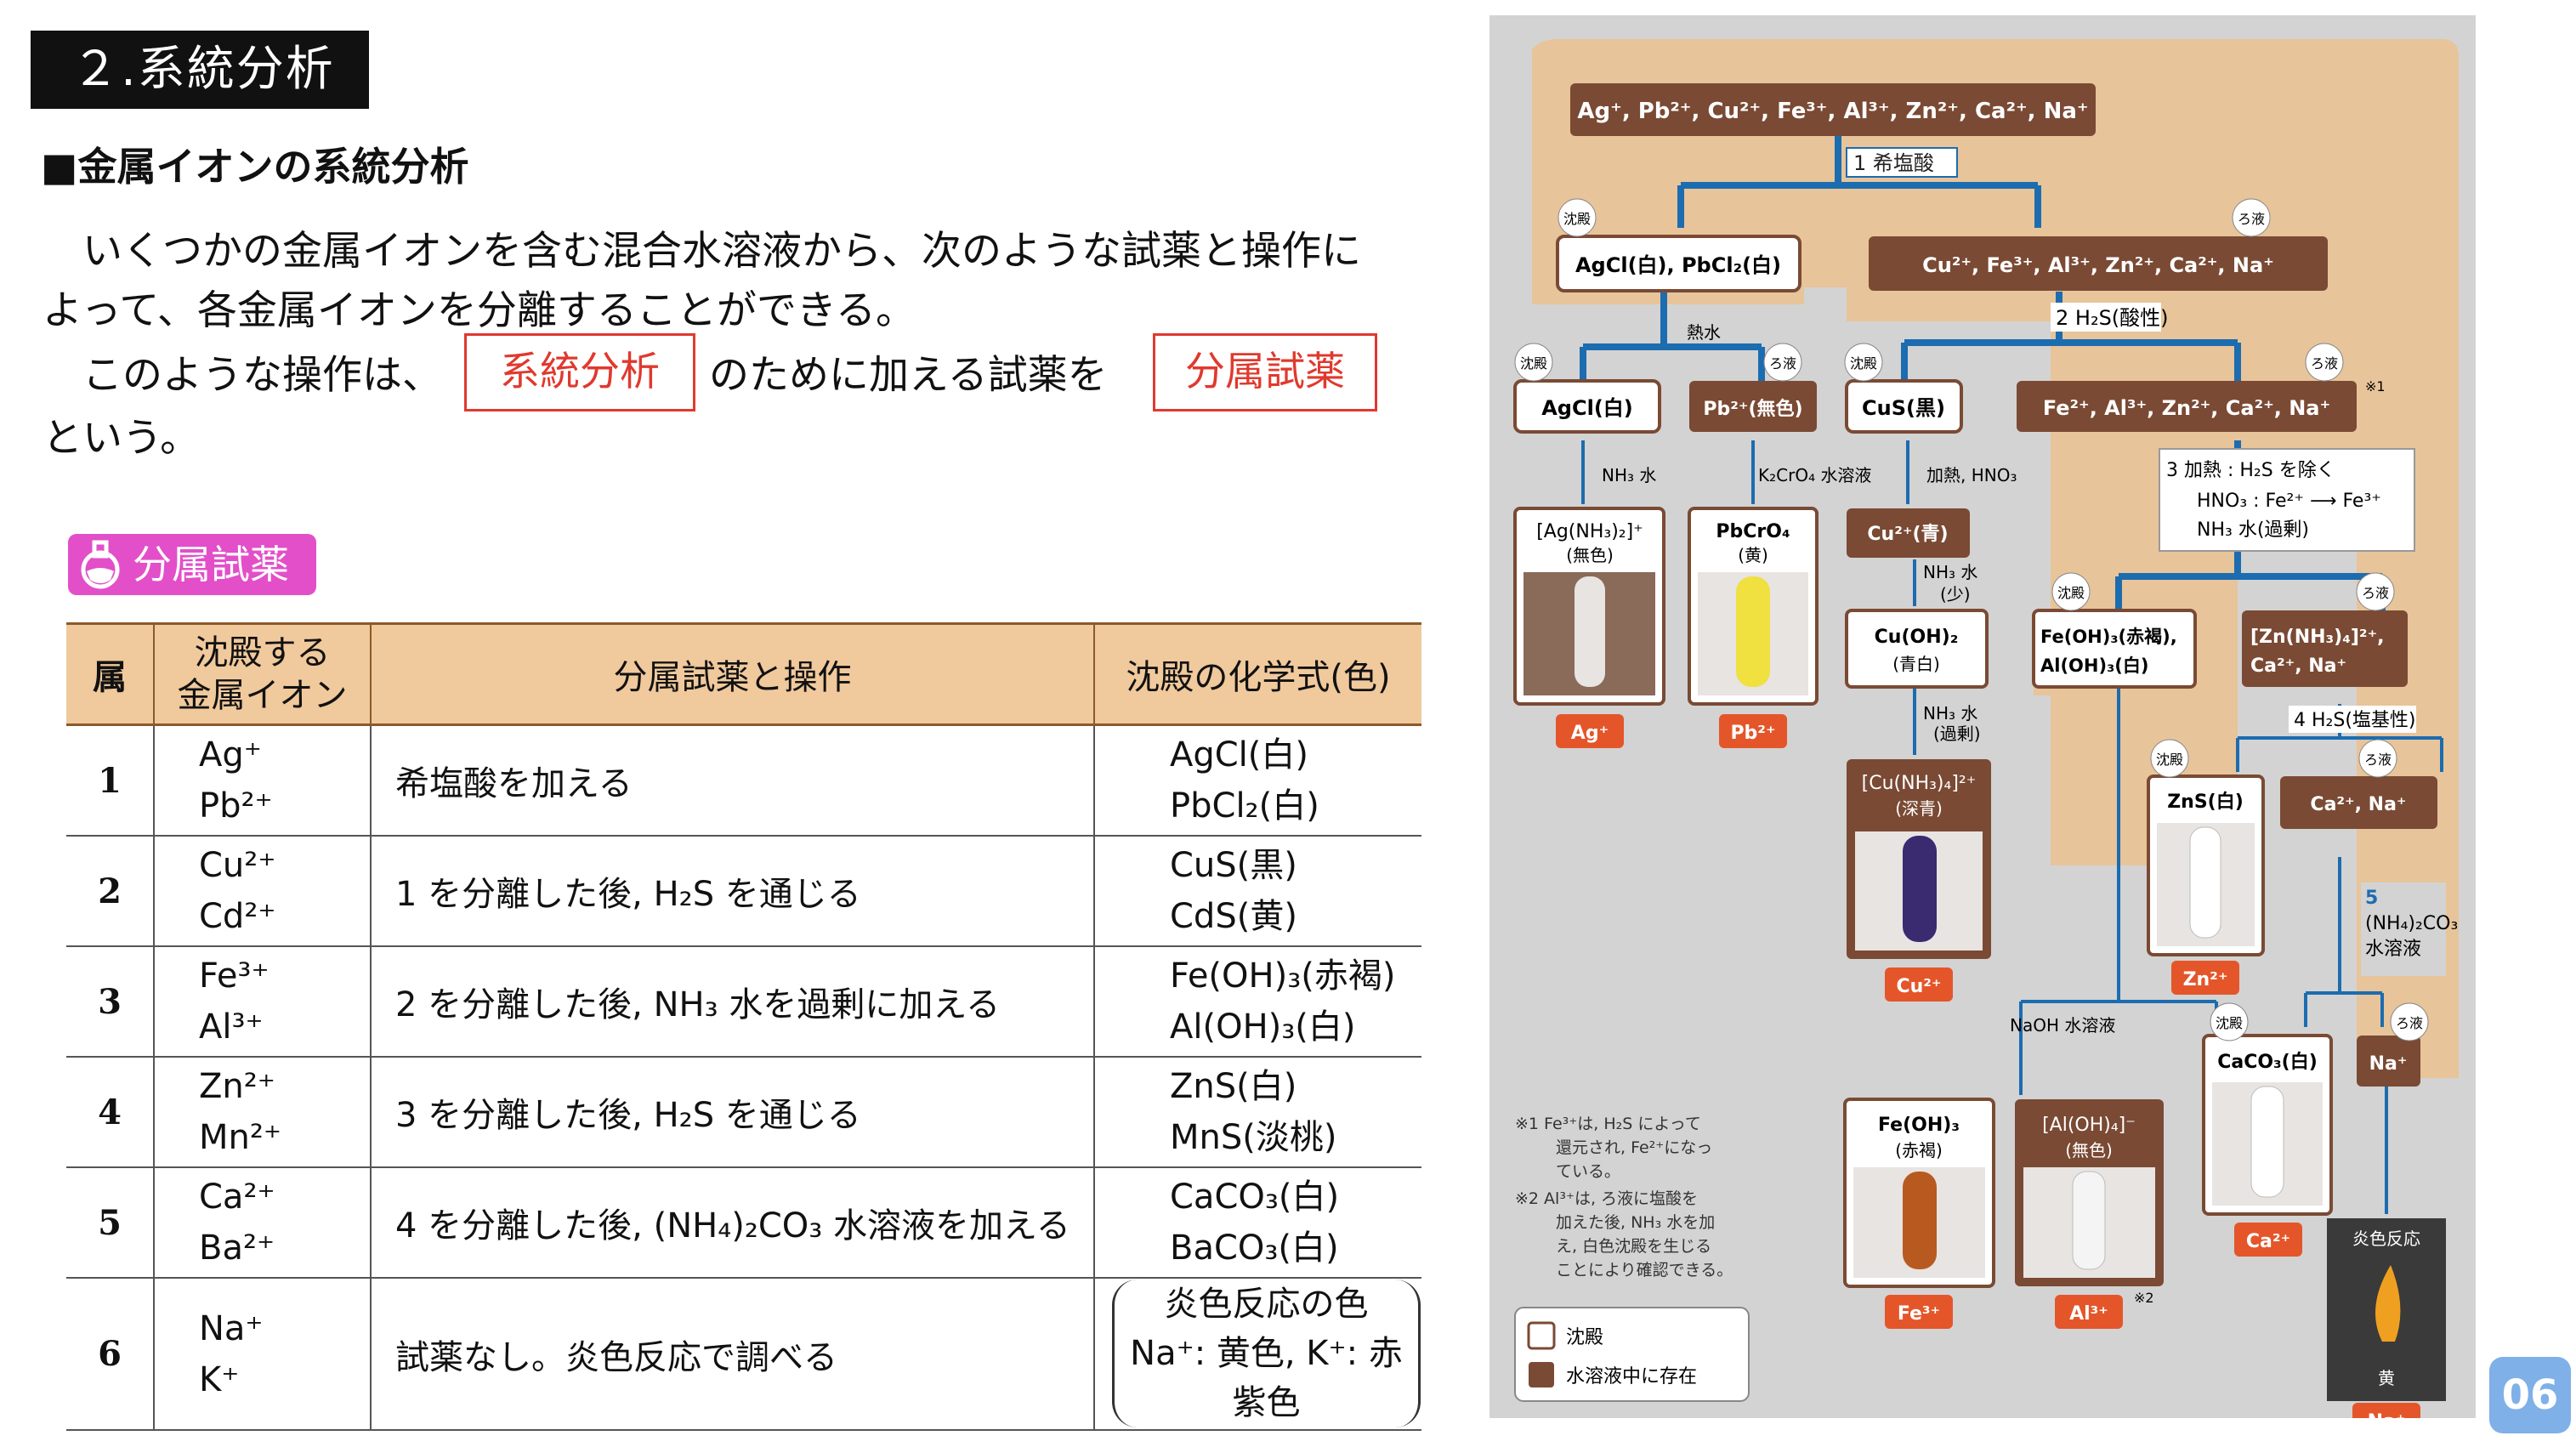 This screenshot has height=1447, width=2576. I want to click on svg-text: [Cu(NH₃)₄]²⁺, so click(1919, 783).